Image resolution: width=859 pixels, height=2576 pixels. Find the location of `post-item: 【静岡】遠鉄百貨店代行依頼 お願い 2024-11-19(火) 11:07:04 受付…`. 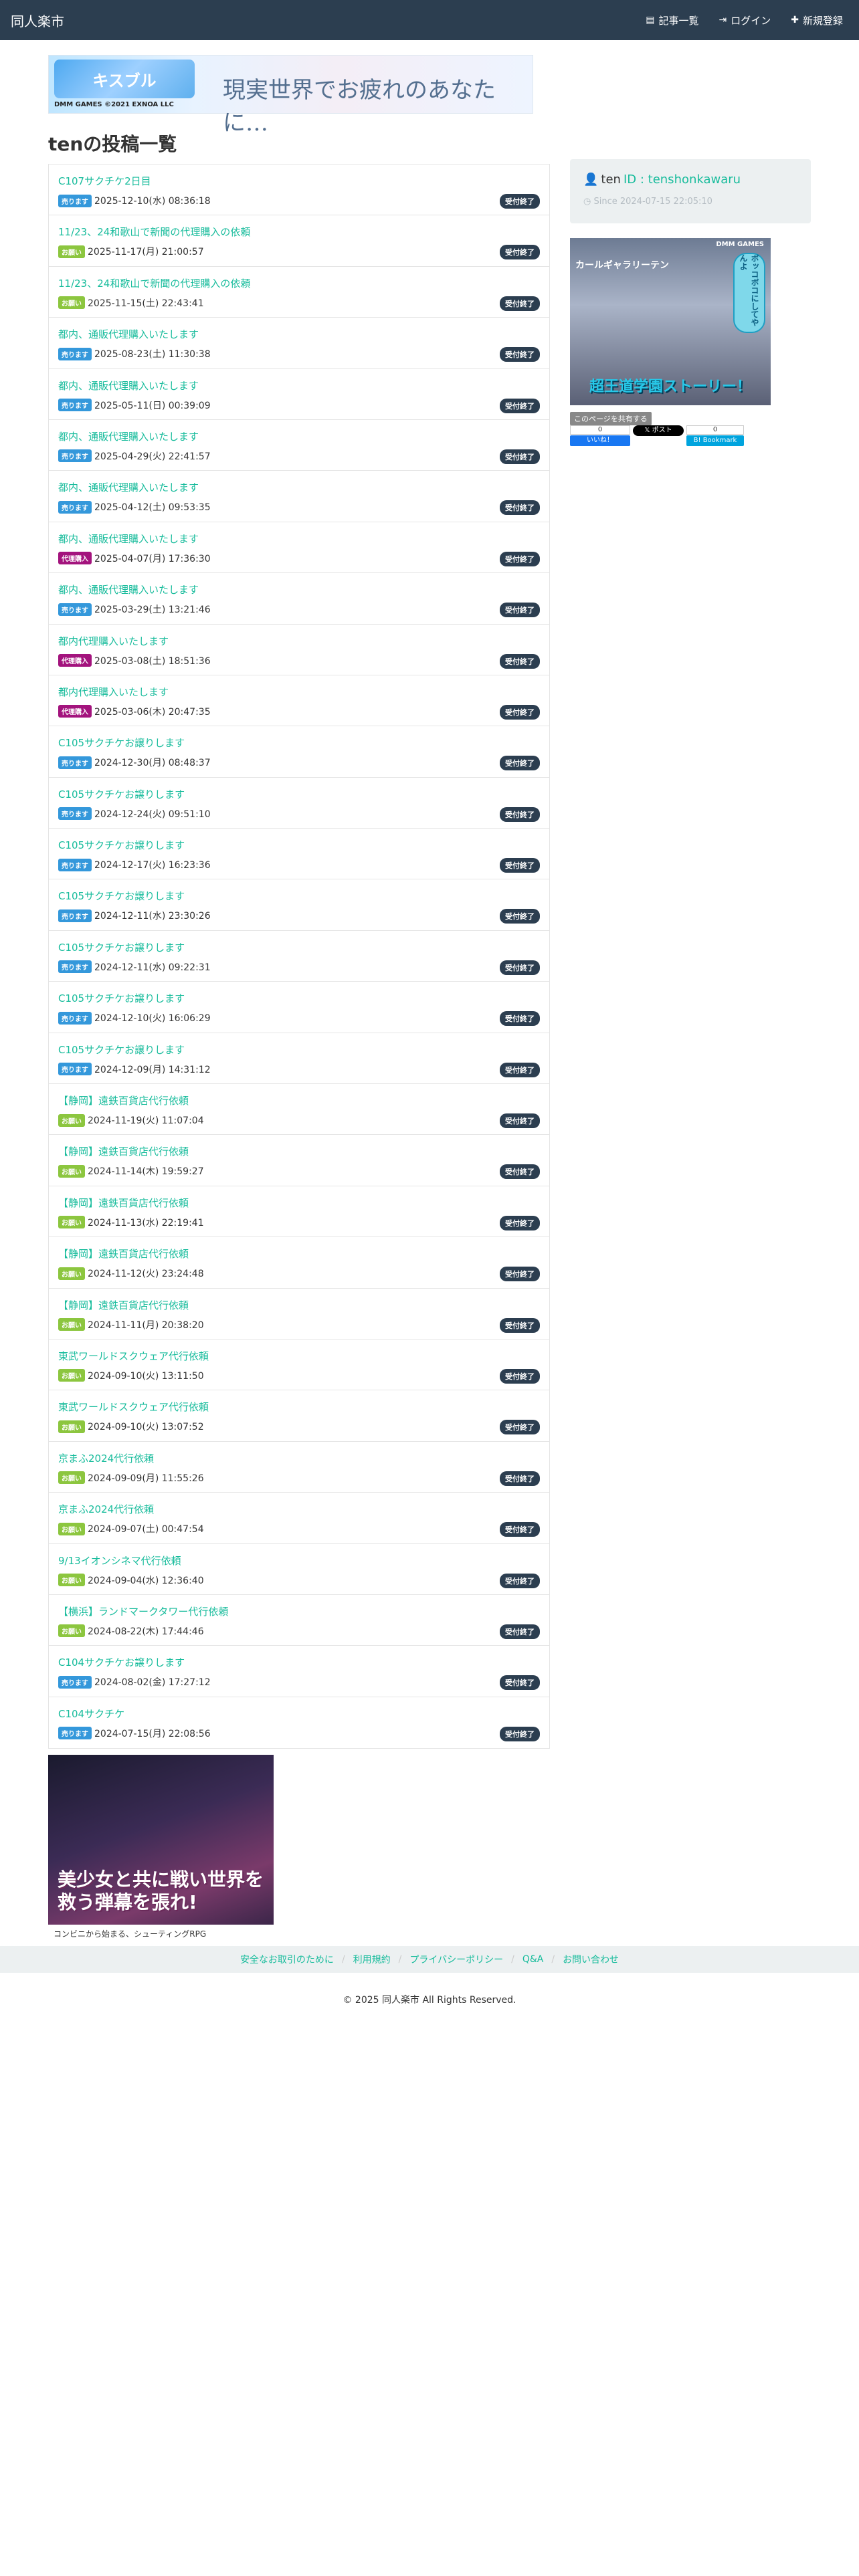

post-item: 【静岡】遠鉄百貨店代行依頼 お願い 2024-11-19(火) 11:07:04 受付… is located at coordinates (299, 1110).